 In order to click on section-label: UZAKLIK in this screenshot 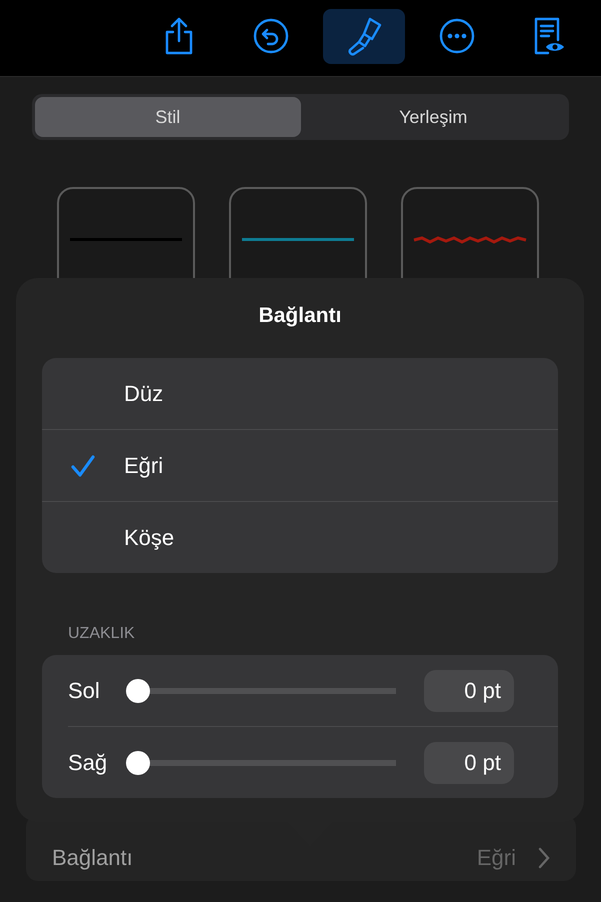, I will do `click(102, 634)`.